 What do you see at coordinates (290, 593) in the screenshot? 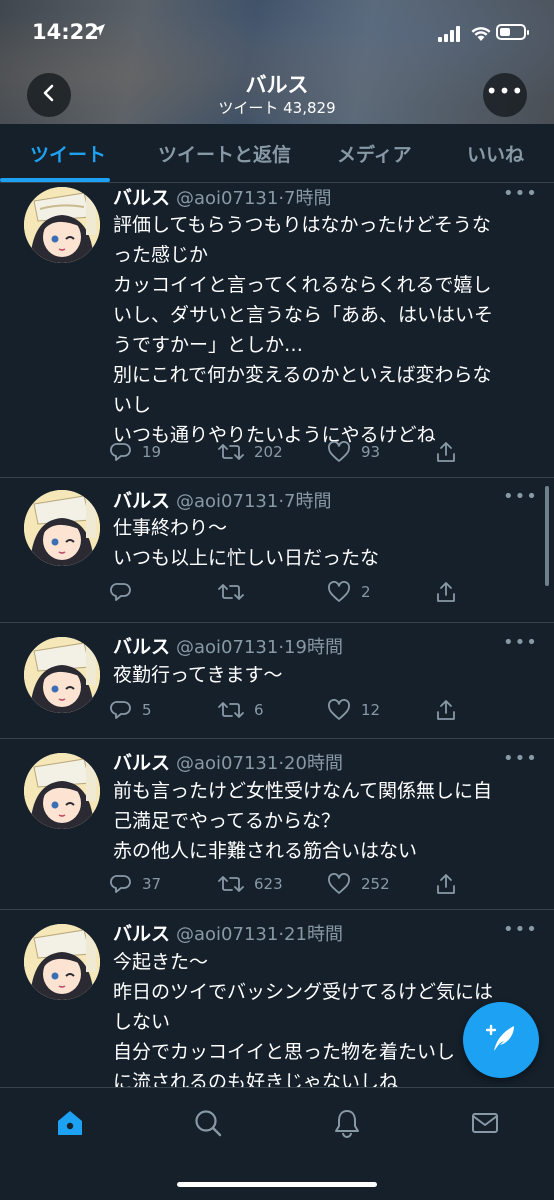
I see `tweet-actions: 2` at bounding box center [290, 593].